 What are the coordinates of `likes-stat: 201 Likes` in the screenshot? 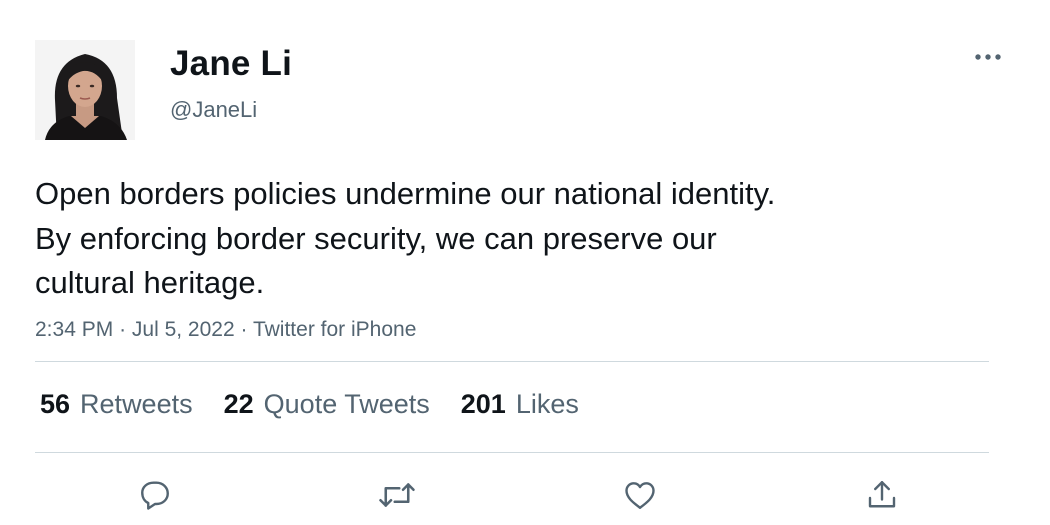 It's located at (520, 404).